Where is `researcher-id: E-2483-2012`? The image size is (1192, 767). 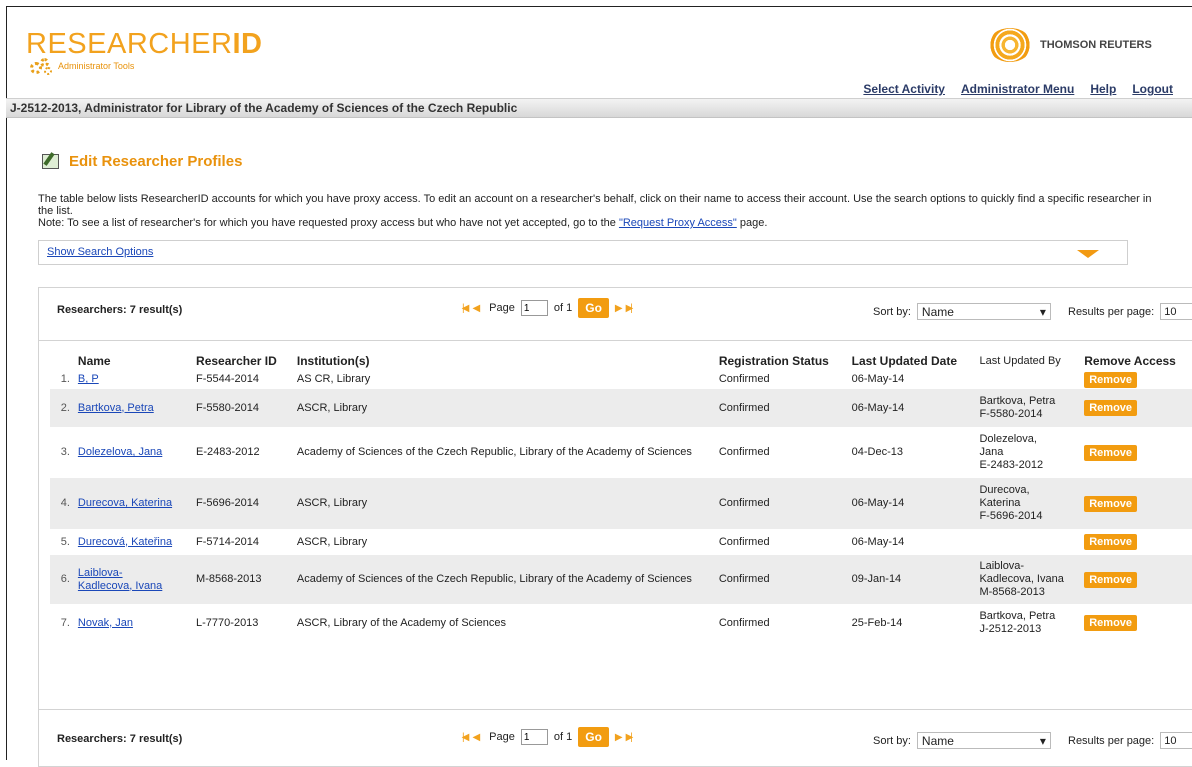
researcher-id: E-2483-2012 is located at coordinates (228, 452).